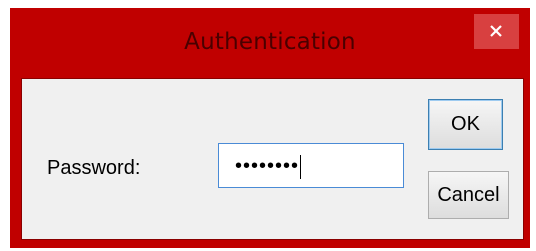 The image size is (536, 251). Describe the element at coordinates (94, 168) in the screenshot. I see `password-label: Password:` at that location.